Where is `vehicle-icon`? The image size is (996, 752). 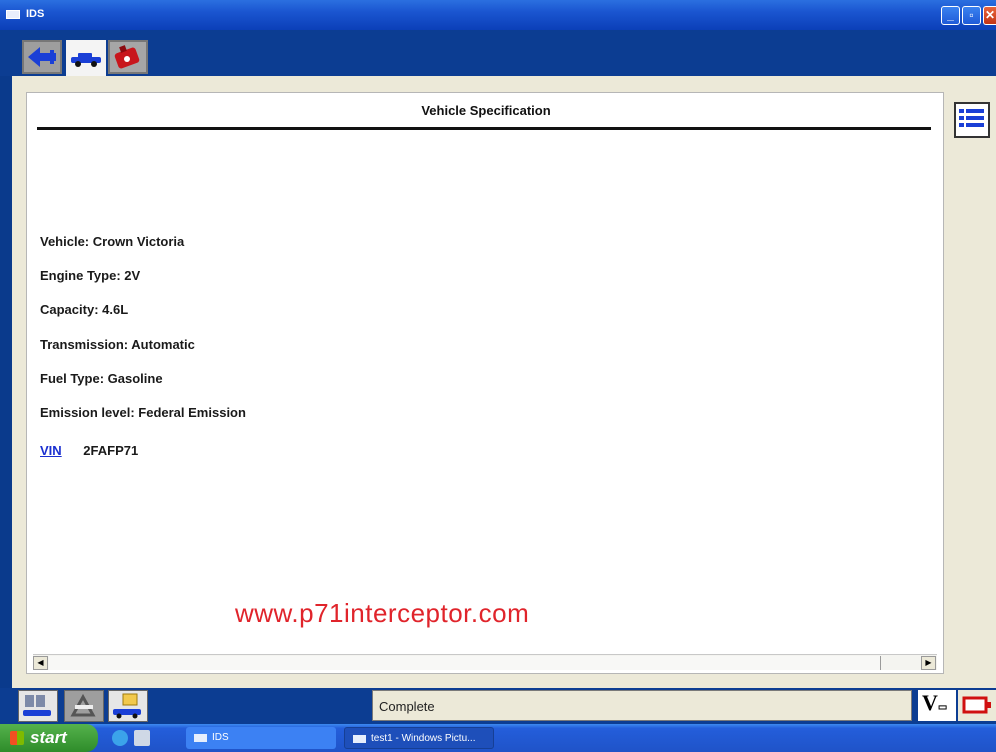
vehicle-icon is located at coordinates (86, 60).